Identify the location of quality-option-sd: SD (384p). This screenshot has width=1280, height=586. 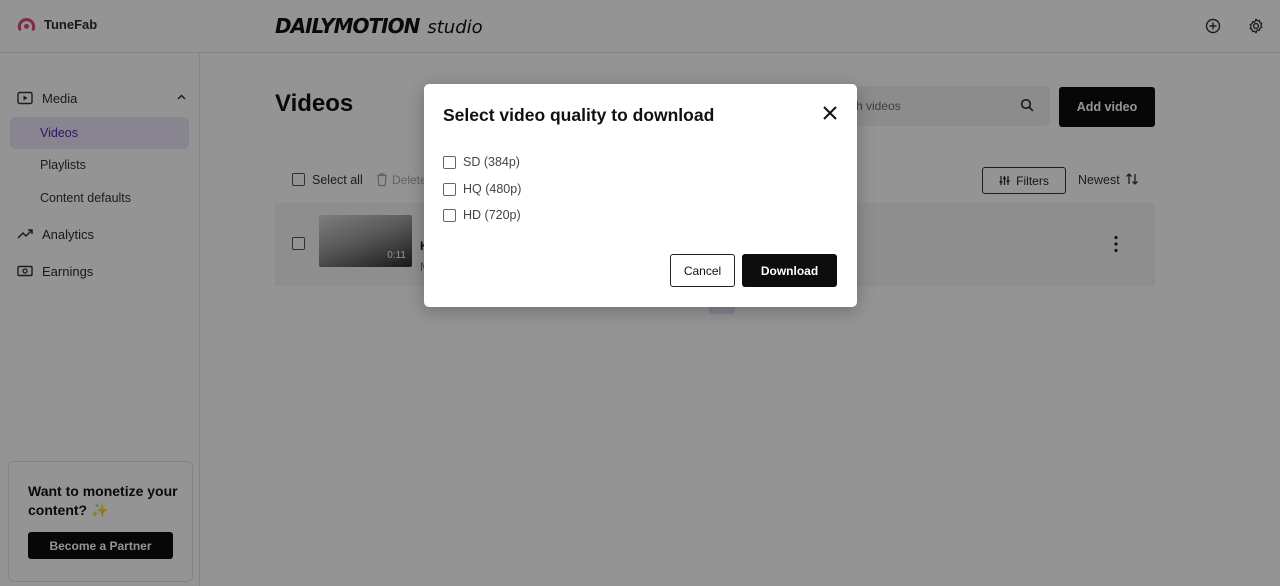
(481, 162).